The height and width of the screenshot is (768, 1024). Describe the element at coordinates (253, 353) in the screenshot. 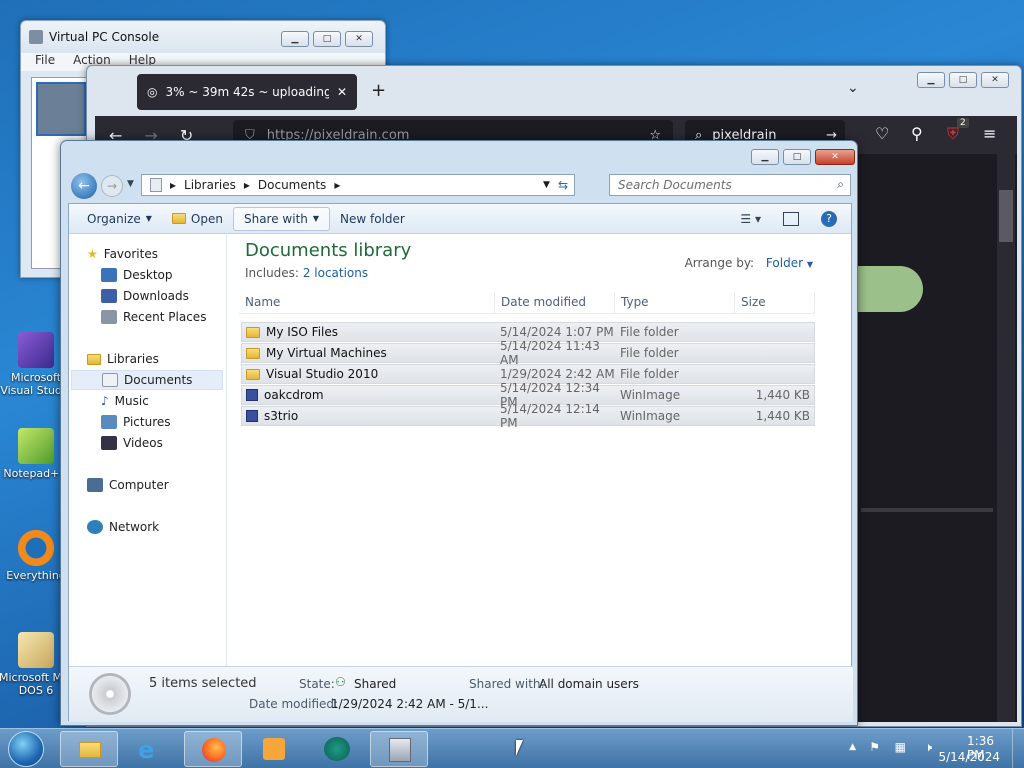

I see `folder-icon` at that location.